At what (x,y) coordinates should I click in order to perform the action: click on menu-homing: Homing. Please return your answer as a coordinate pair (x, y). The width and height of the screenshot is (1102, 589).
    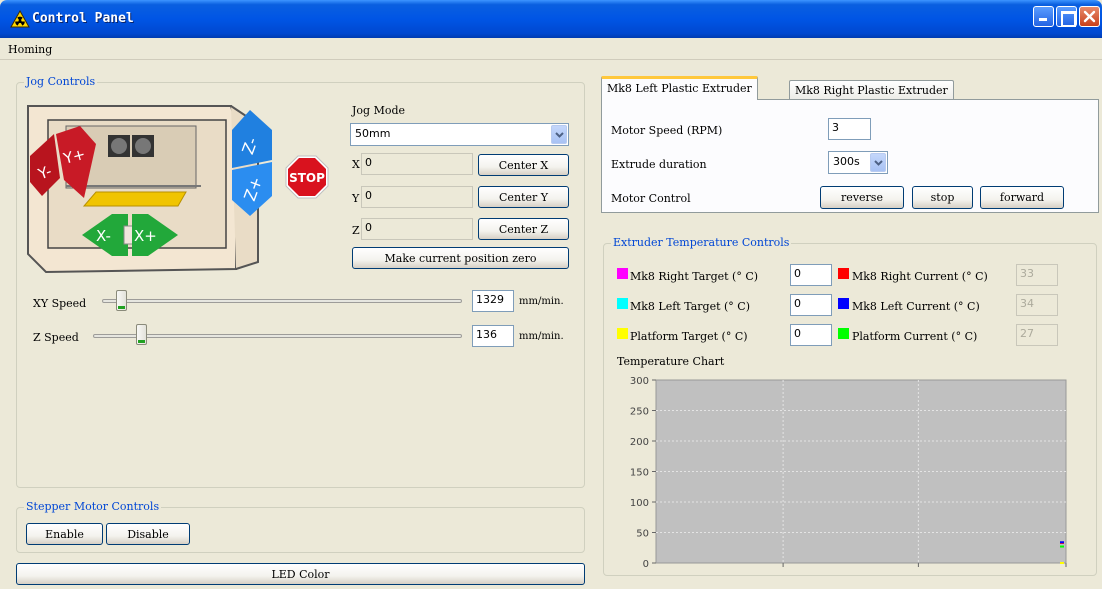
    Looking at the image, I should click on (30, 49).